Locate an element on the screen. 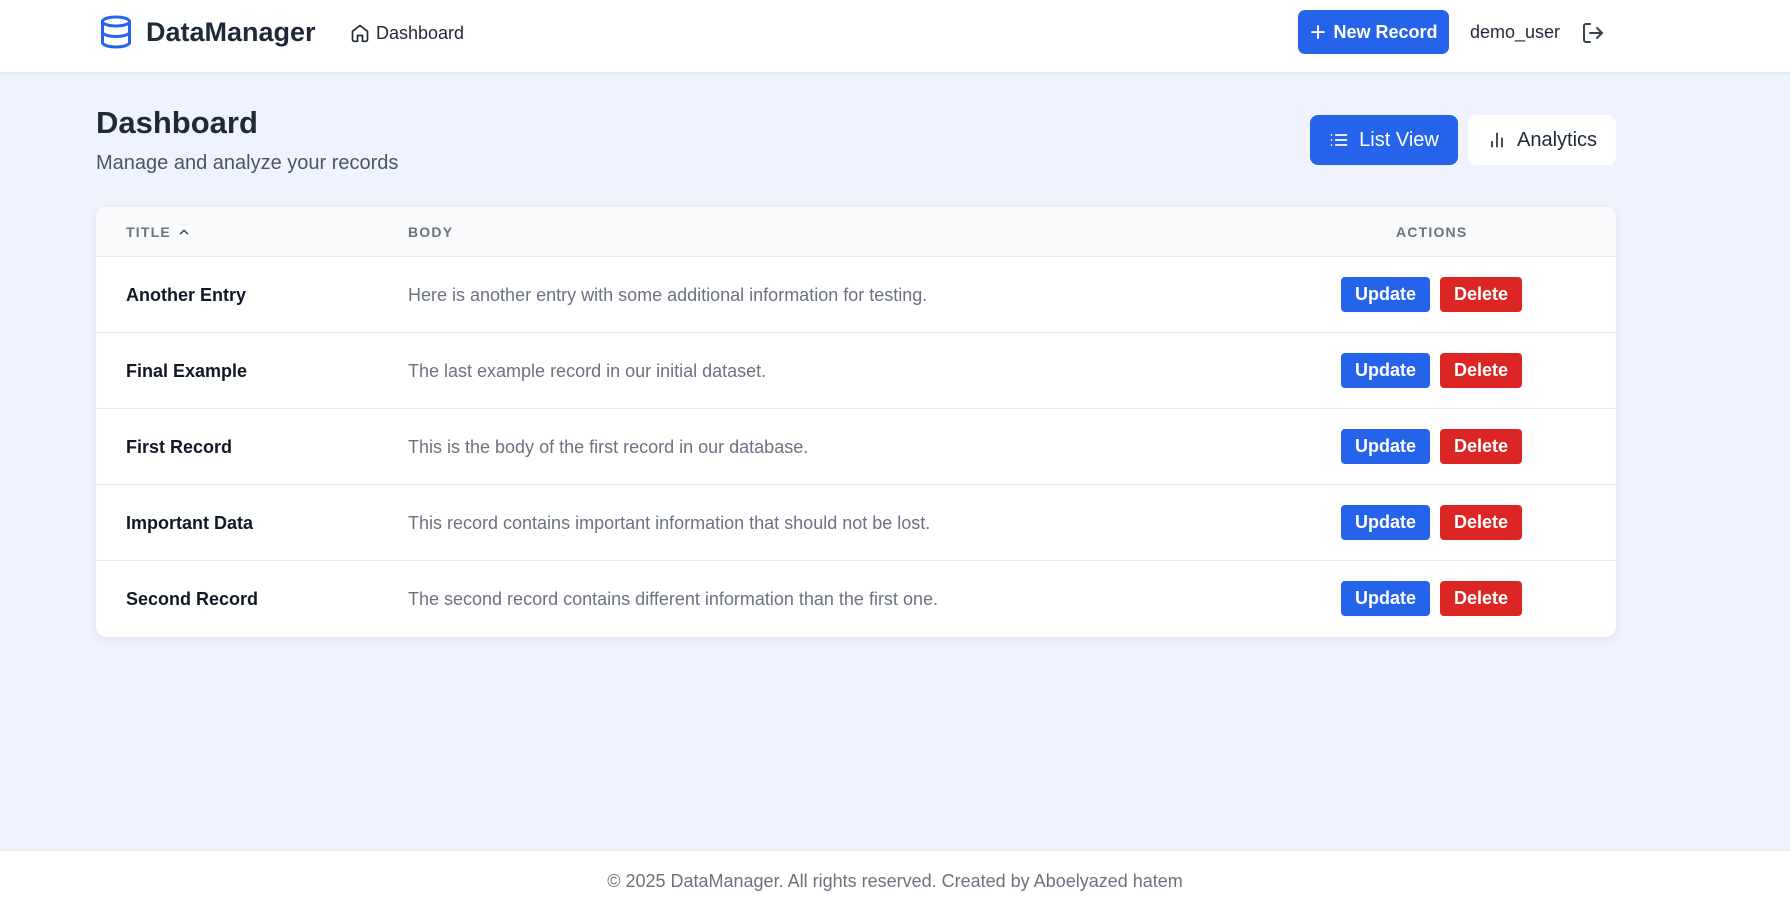 The height and width of the screenshot is (912, 1790). chevron-up-icon is located at coordinates (184, 232).